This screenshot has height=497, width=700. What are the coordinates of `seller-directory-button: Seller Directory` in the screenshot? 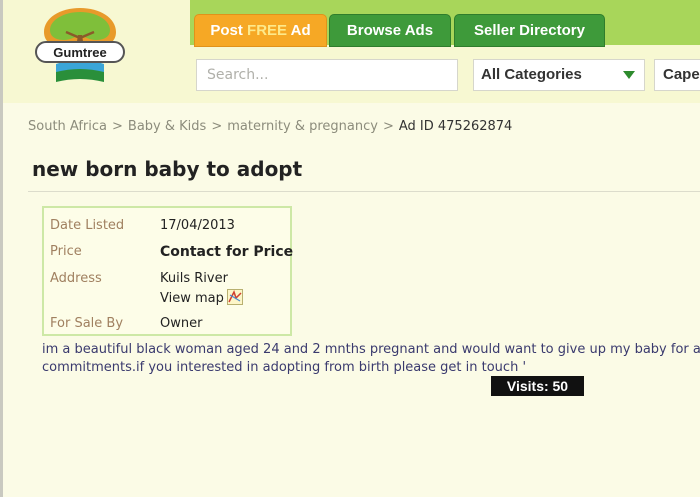 It's located at (529, 30).